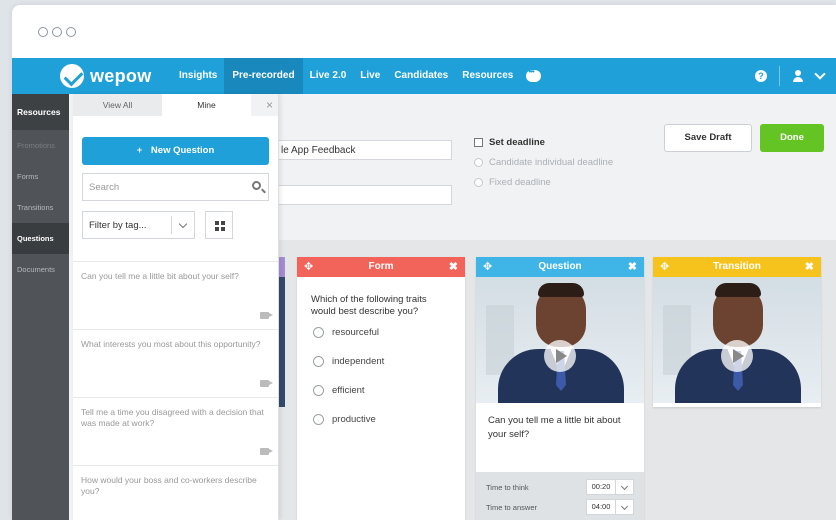 This screenshot has height=520, width=836. What do you see at coordinates (370, 76) in the screenshot?
I see `nav-live: Live` at bounding box center [370, 76].